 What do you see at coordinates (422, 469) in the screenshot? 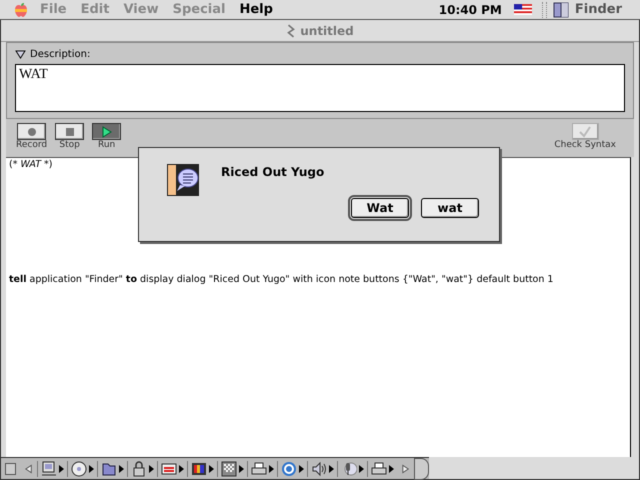
I see `strip-tab` at bounding box center [422, 469].